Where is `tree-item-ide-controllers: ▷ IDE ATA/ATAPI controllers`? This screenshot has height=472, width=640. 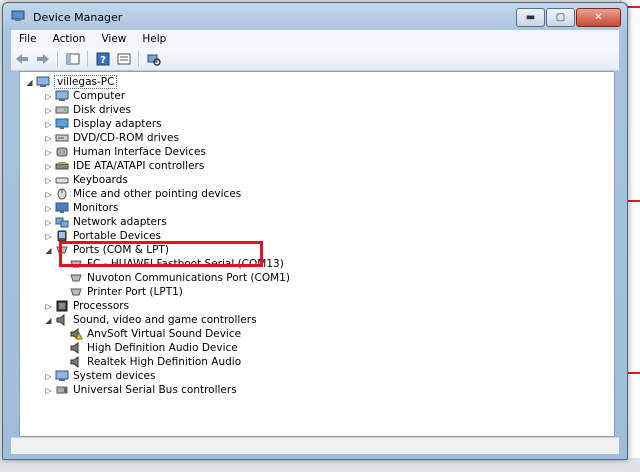
tree-item-ide-controllers: ▷ IDE ATA/ATAPI controllers is located at coordinates (124, 166).